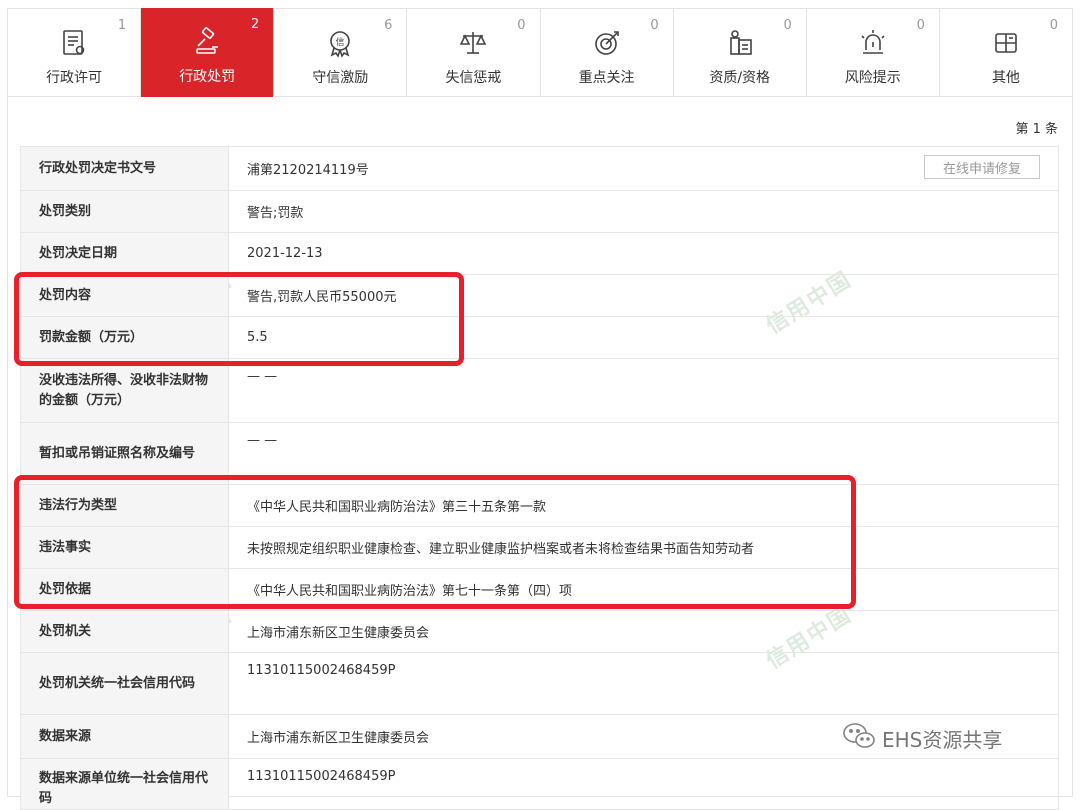  What do you see at coordinates (124, 390) in the screenshot?
I see `row-key: 没收违法所得、没收非法财物的金额（万元）` at bounding box center [124, 390].